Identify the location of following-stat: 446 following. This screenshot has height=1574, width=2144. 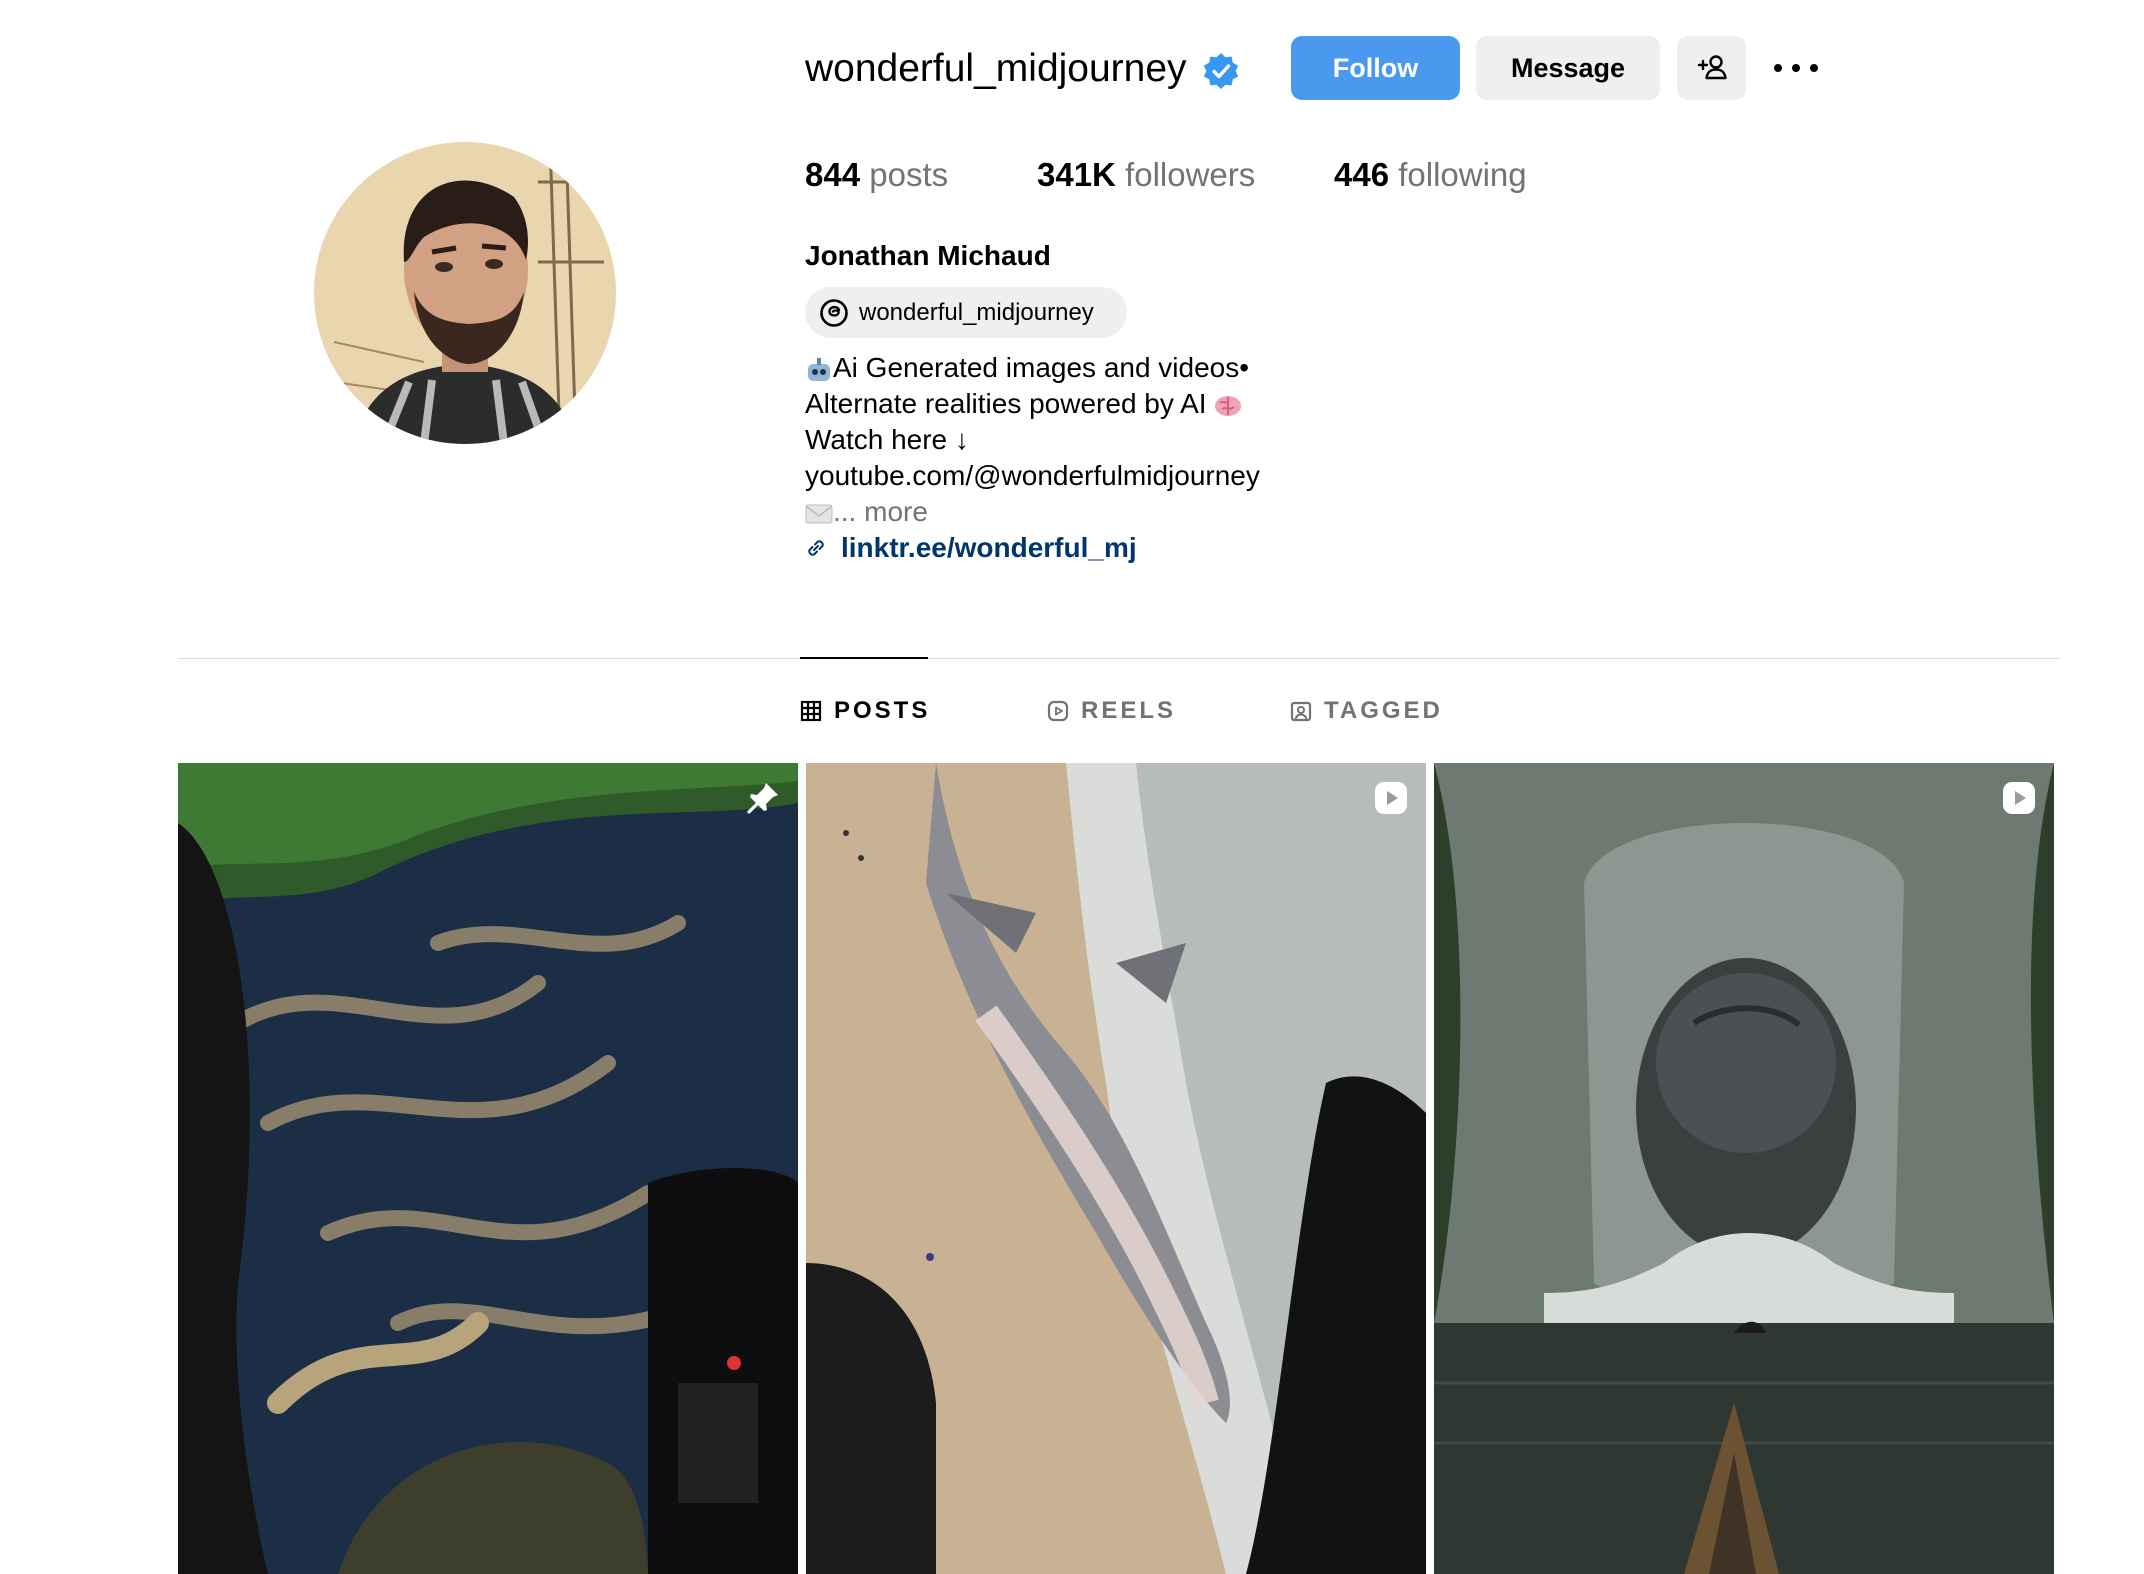
(1430, 175).